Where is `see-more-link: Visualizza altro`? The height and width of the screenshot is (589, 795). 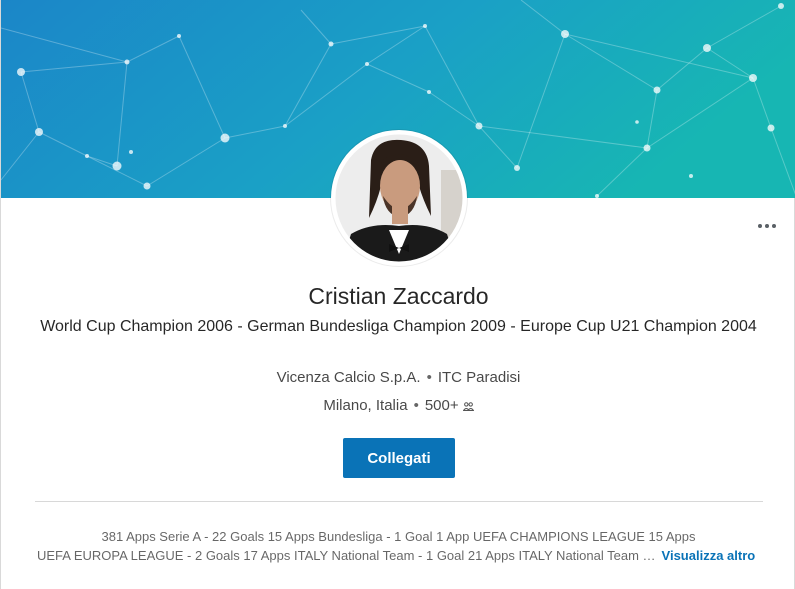 see-more-link: Visualizza altro is located at coordinates (709, 555).